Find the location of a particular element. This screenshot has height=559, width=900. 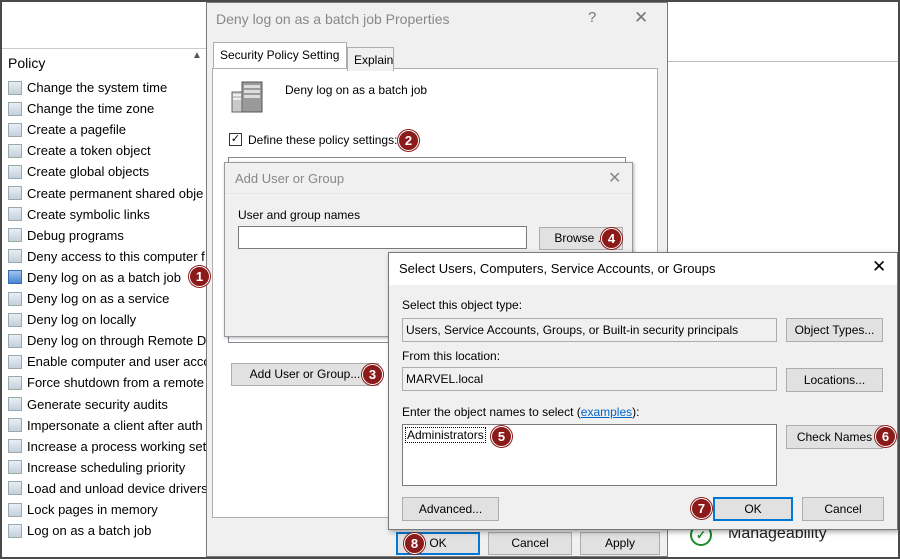

add-user-or-group-title: Add User or Group is located at coordinates (290, 178).